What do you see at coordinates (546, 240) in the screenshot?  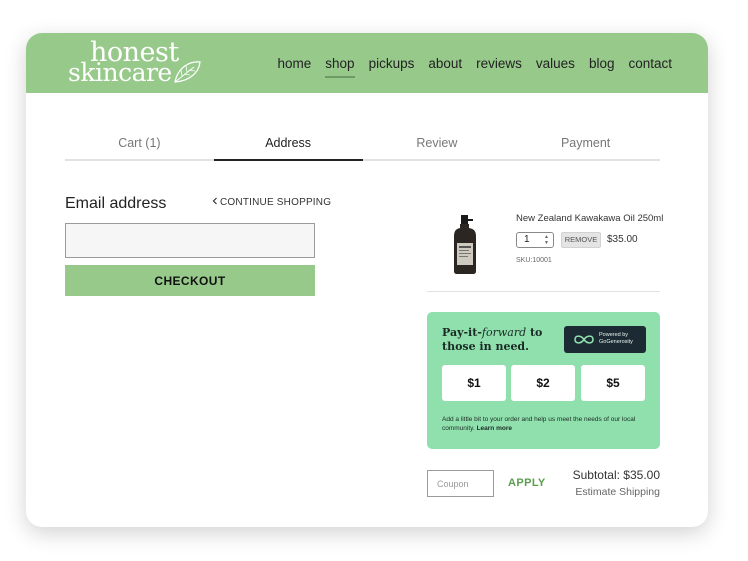 I see `stepper-arrows-icon: ▲ ▼` at bounding box center [546, 240].